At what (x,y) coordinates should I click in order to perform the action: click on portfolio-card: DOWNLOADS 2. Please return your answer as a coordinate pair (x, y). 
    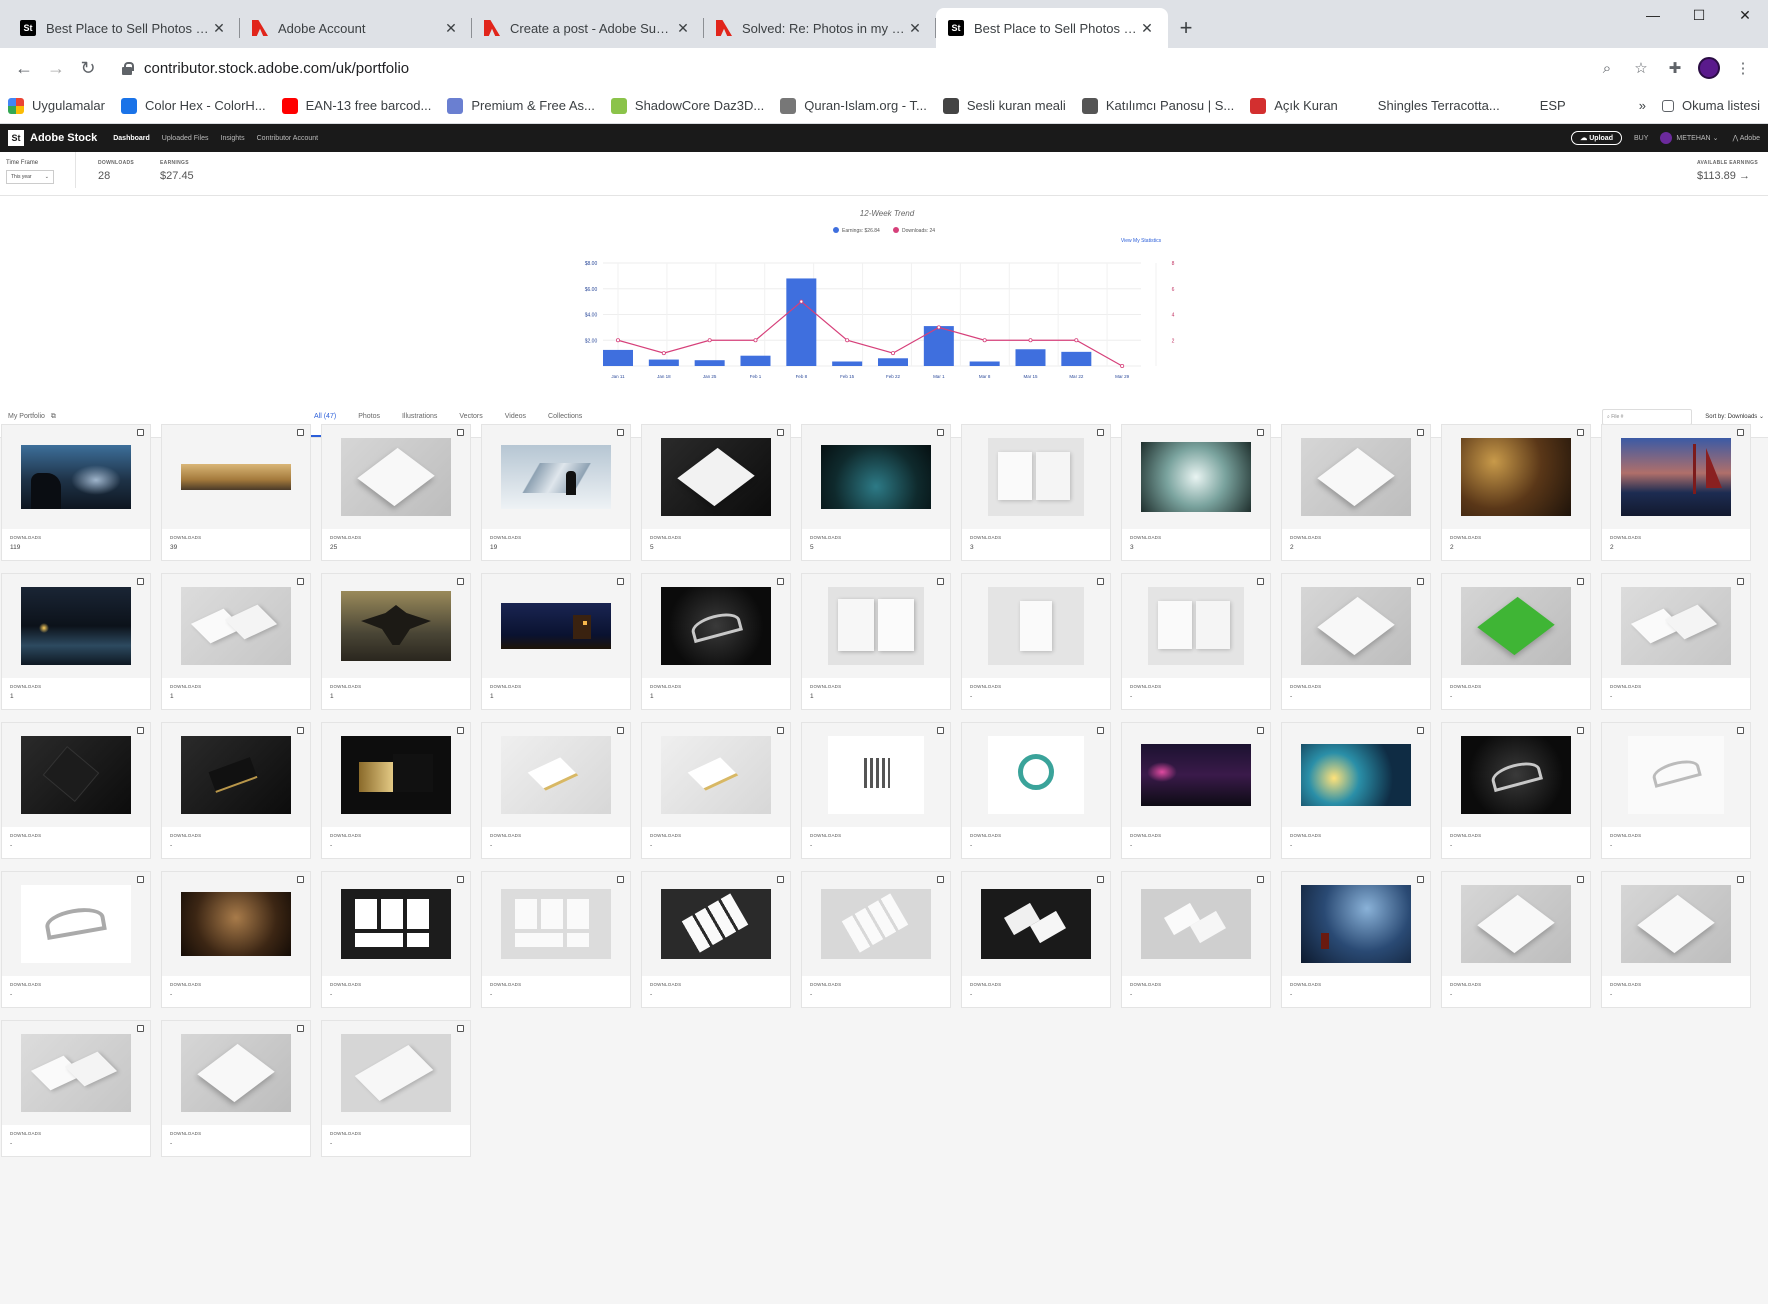
    Looking at the image, I should click on (1676, 492).